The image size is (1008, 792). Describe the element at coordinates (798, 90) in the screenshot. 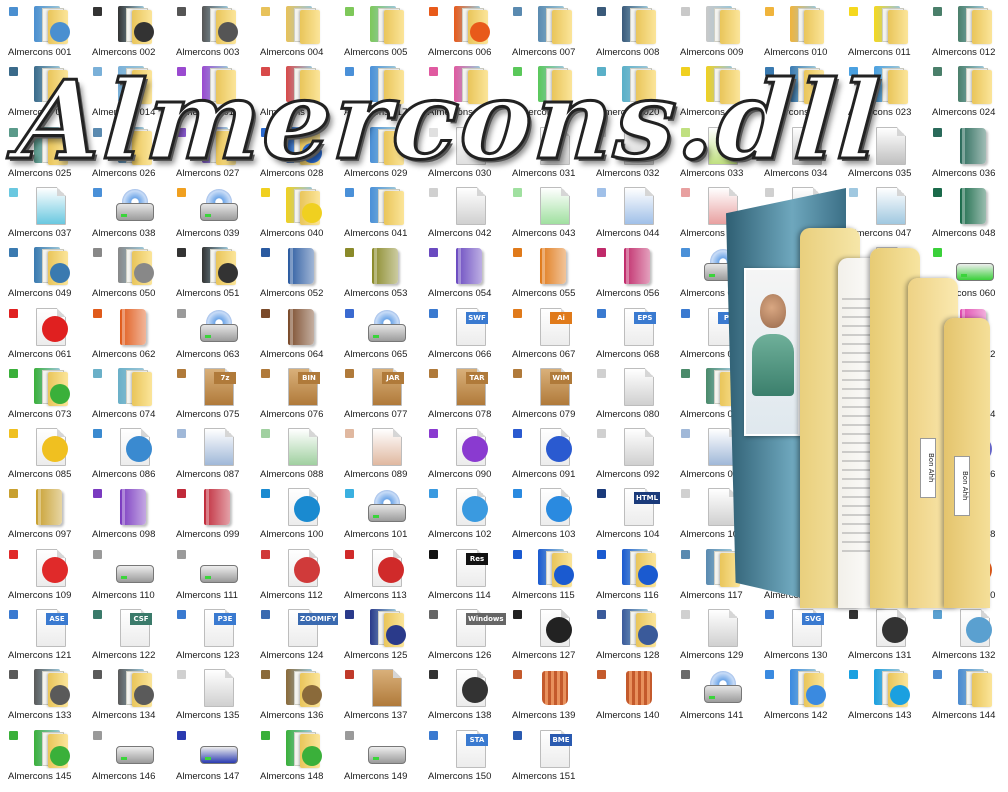

I see `icon-cell: Almercons 022` at that location.